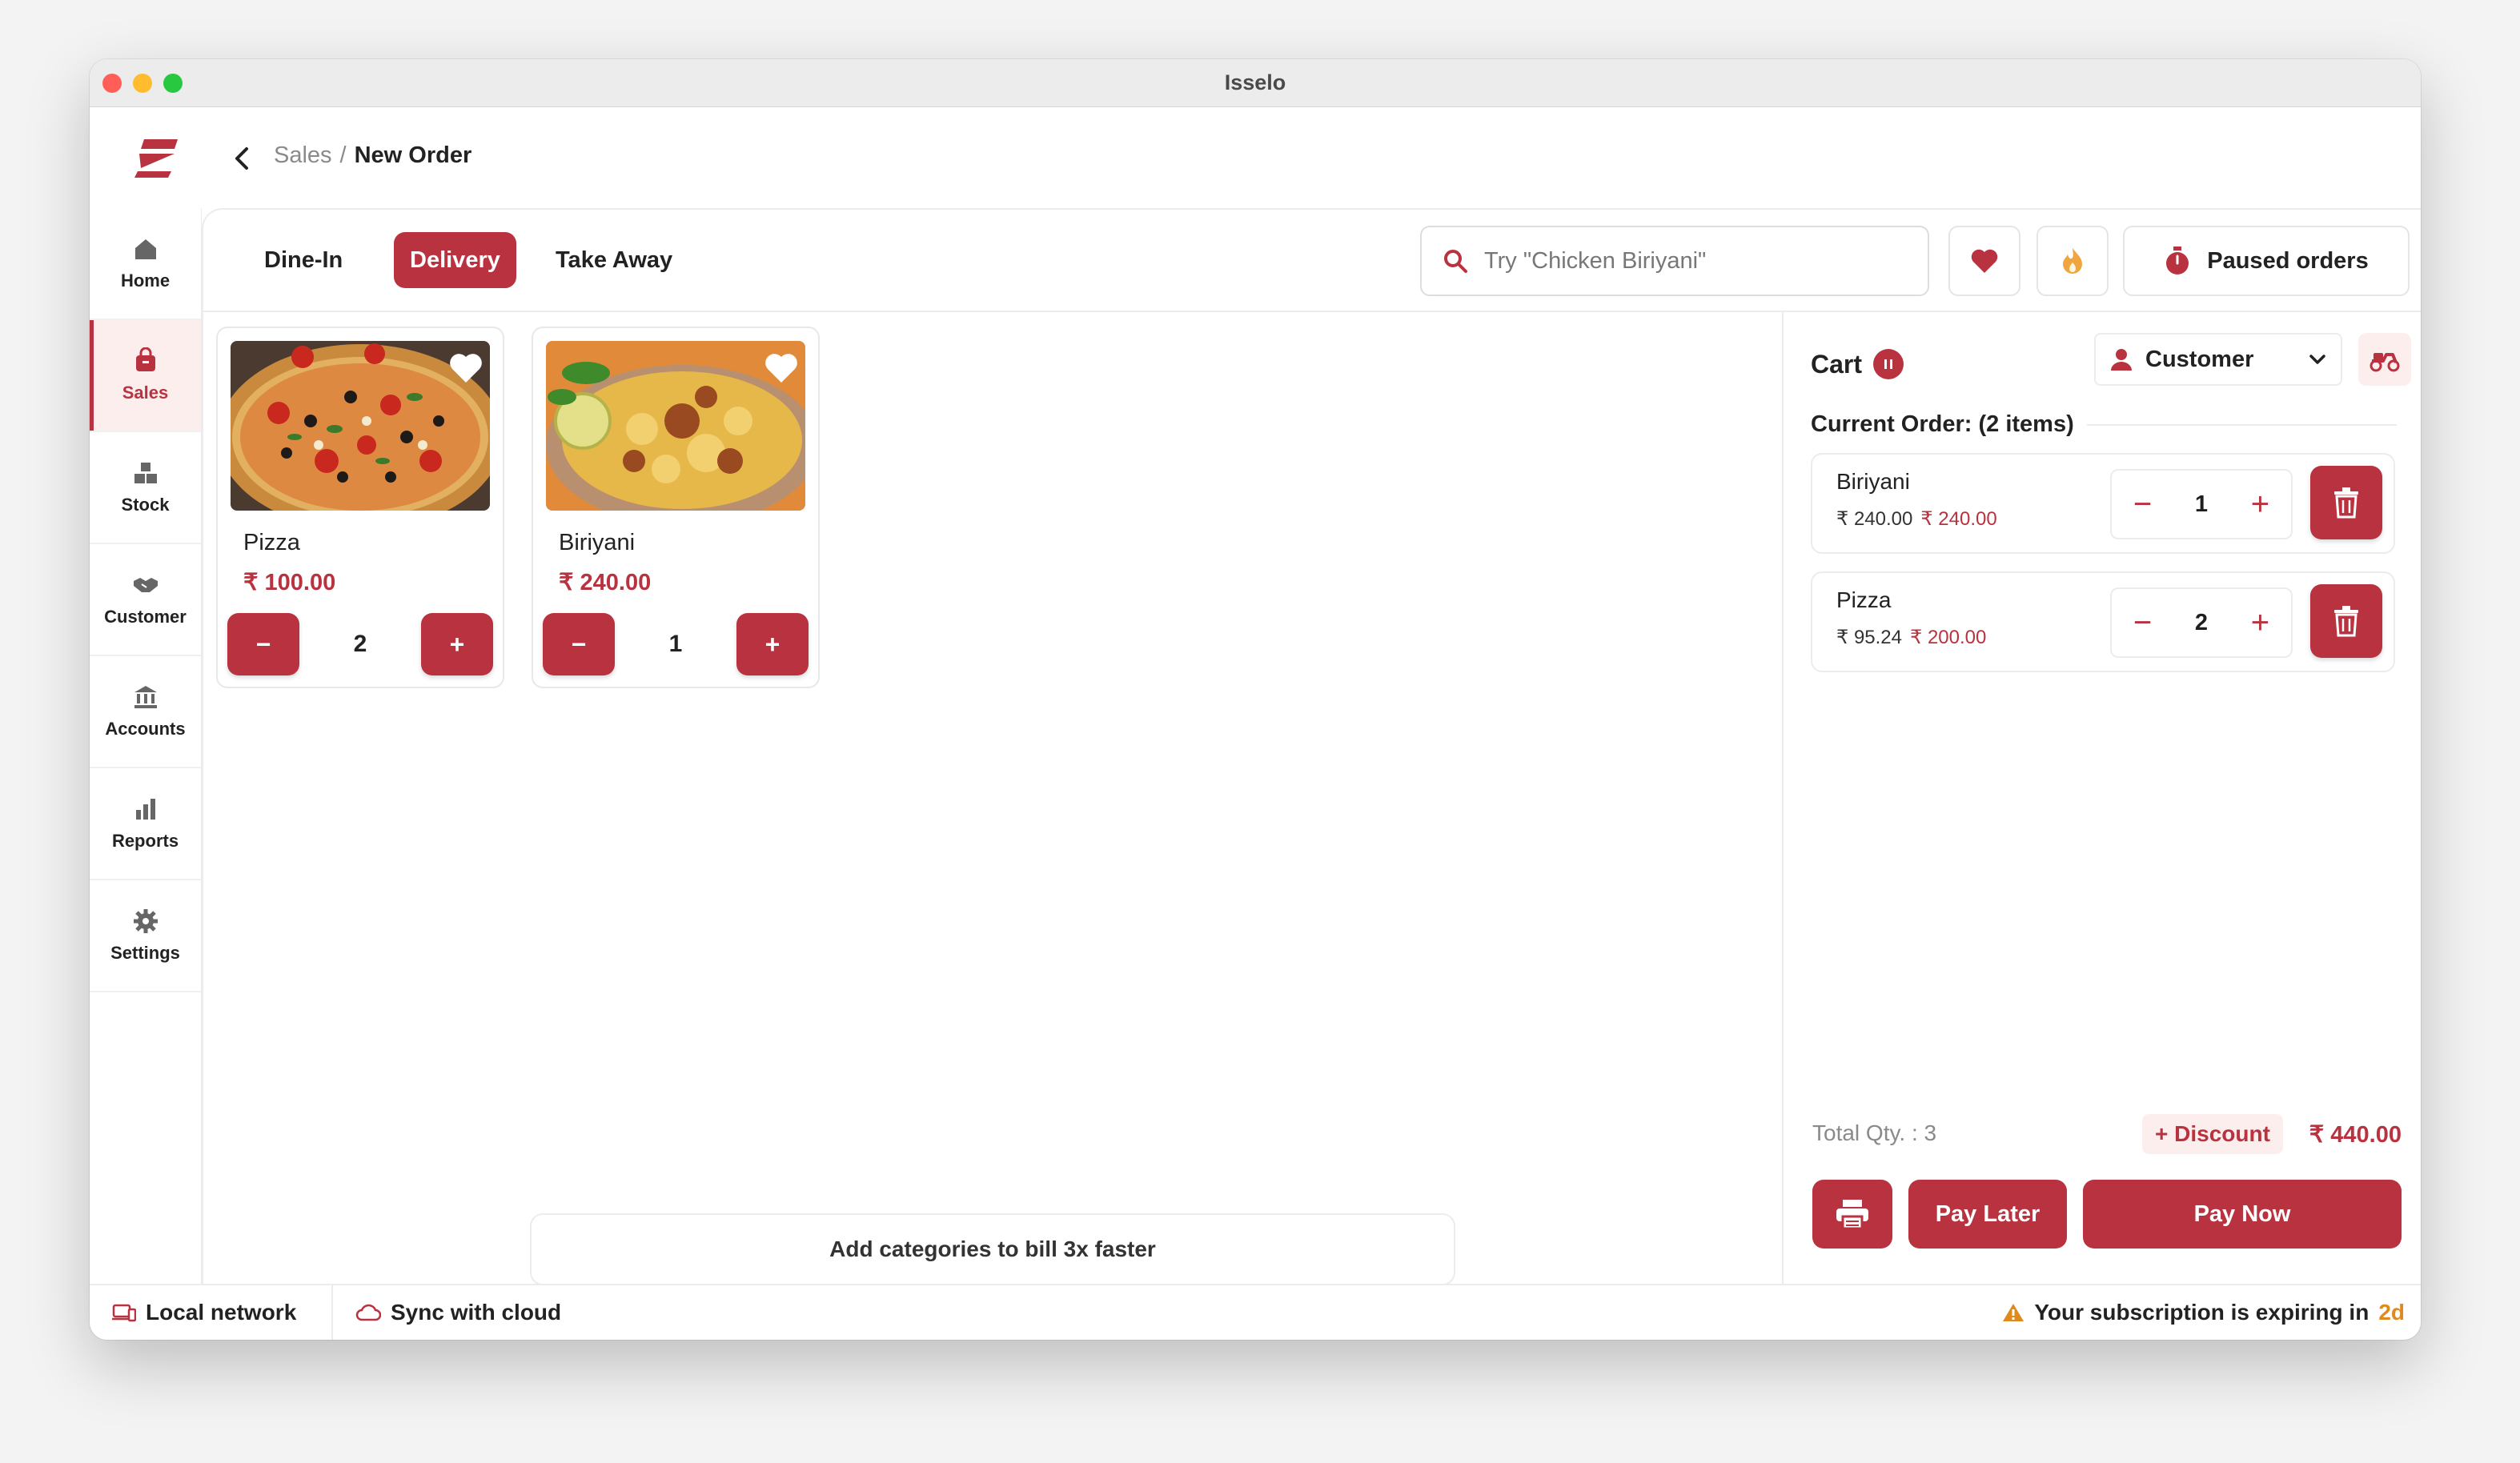 The width and height of the screenshot is (2520, 1463). What do you see at coordinates (145, 936) in the screenshot?
I see `sidebar-item-settings: Settings` at bounding box center [145, 936].